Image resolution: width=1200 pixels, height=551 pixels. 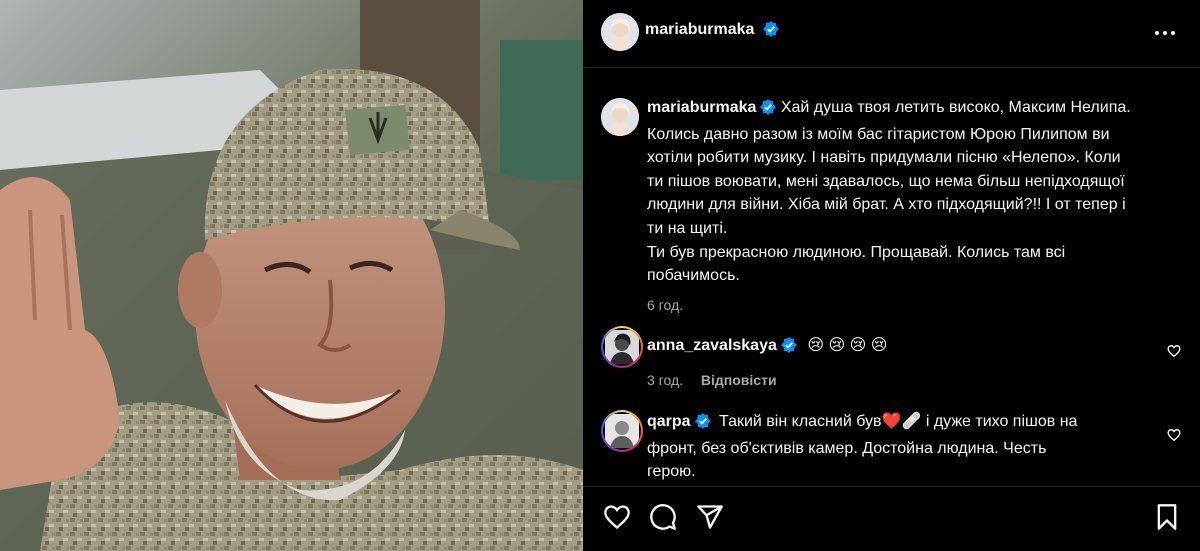 I want to click on comment-meta: 3 год. Відповісти, so click(x=914, y=381).